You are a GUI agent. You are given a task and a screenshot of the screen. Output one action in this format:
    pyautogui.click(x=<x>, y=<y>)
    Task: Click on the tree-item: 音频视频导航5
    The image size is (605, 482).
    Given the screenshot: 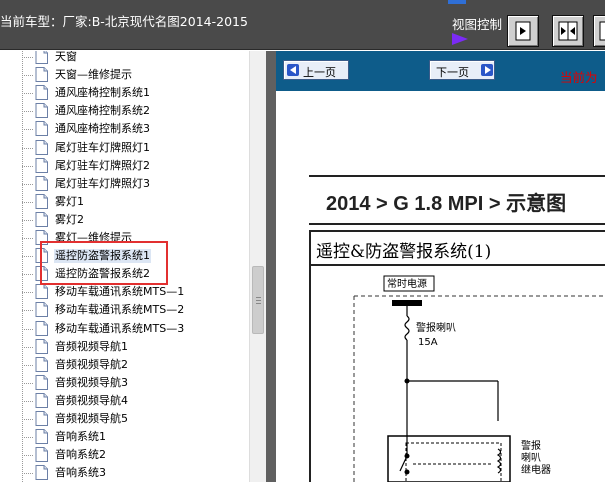 What is the action you would take?
    pyautogui.click(x=135, y=419)
    